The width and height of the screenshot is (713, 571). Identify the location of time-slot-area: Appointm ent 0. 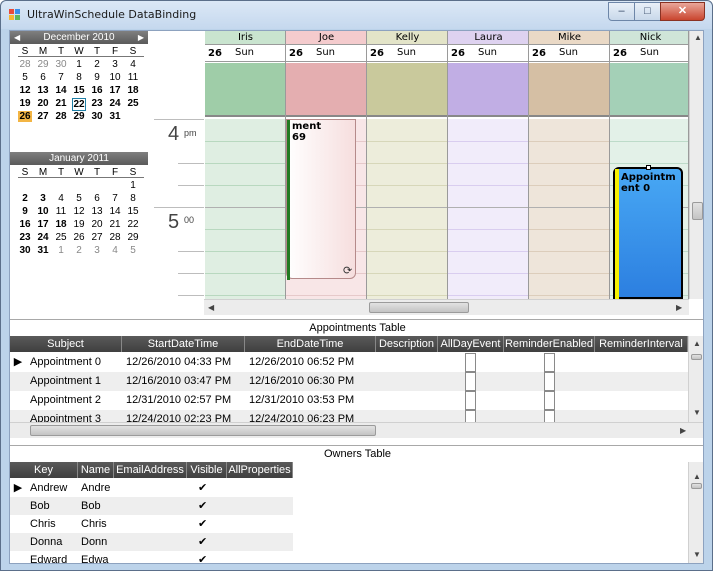
(649, 209).